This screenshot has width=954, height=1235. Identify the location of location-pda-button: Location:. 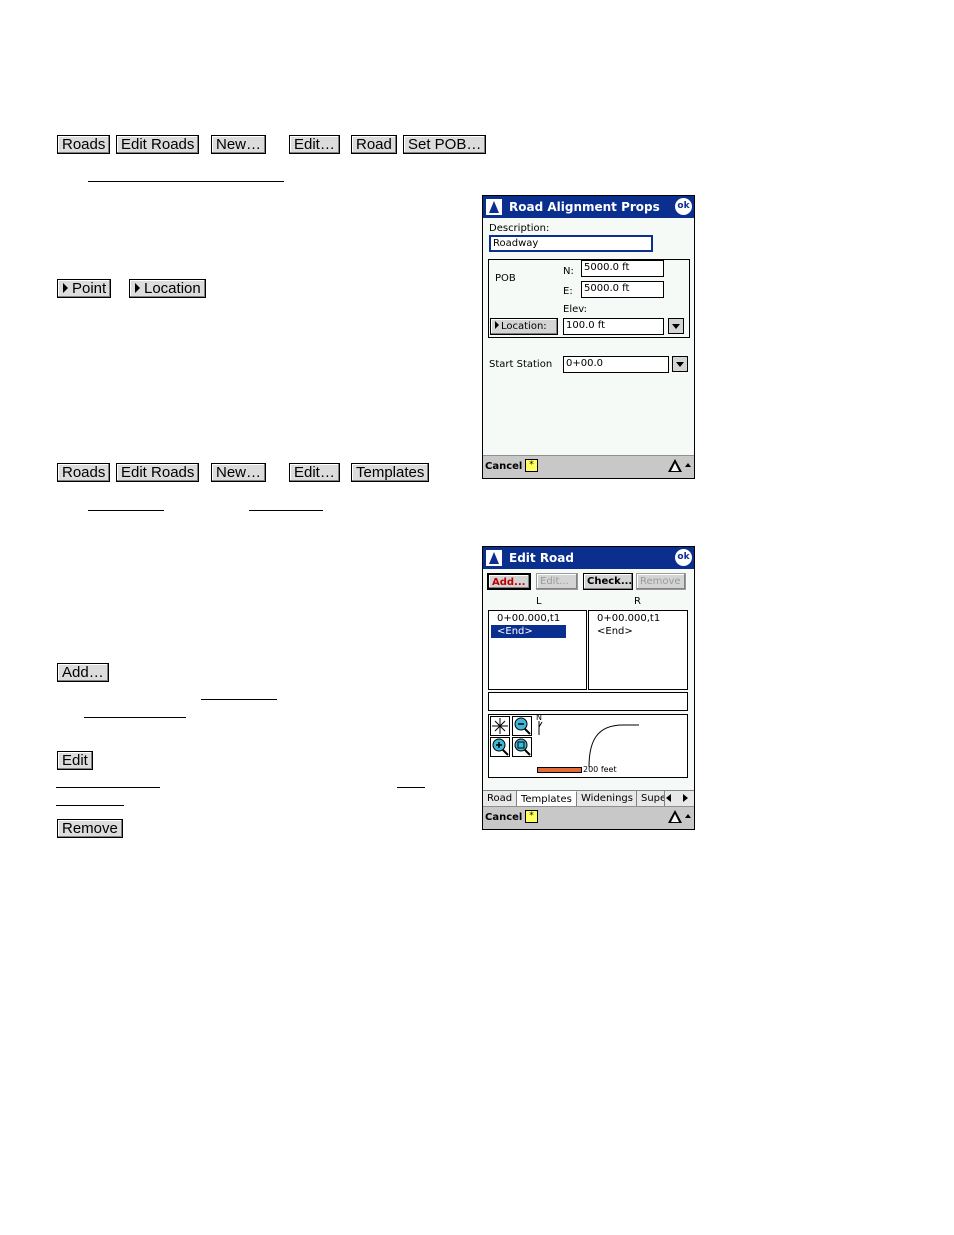
(524, 326).